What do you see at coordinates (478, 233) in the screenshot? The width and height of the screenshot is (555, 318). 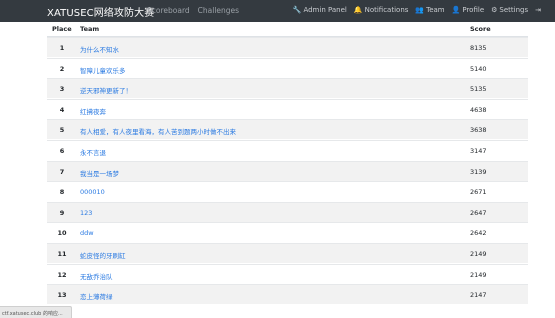 I see `row-score: 2642` at bounding box center [478, 233].